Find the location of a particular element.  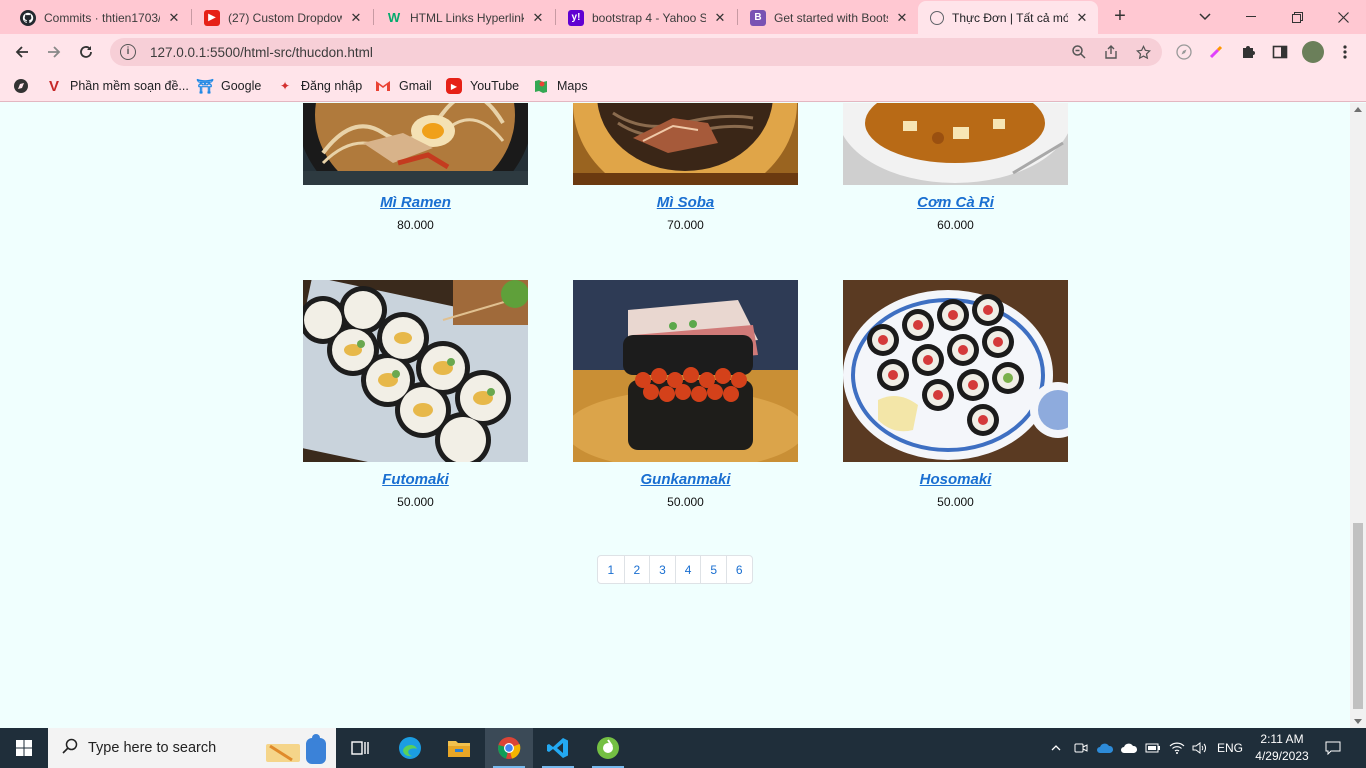

edge-app-icon is located at coordinates (410, 748).